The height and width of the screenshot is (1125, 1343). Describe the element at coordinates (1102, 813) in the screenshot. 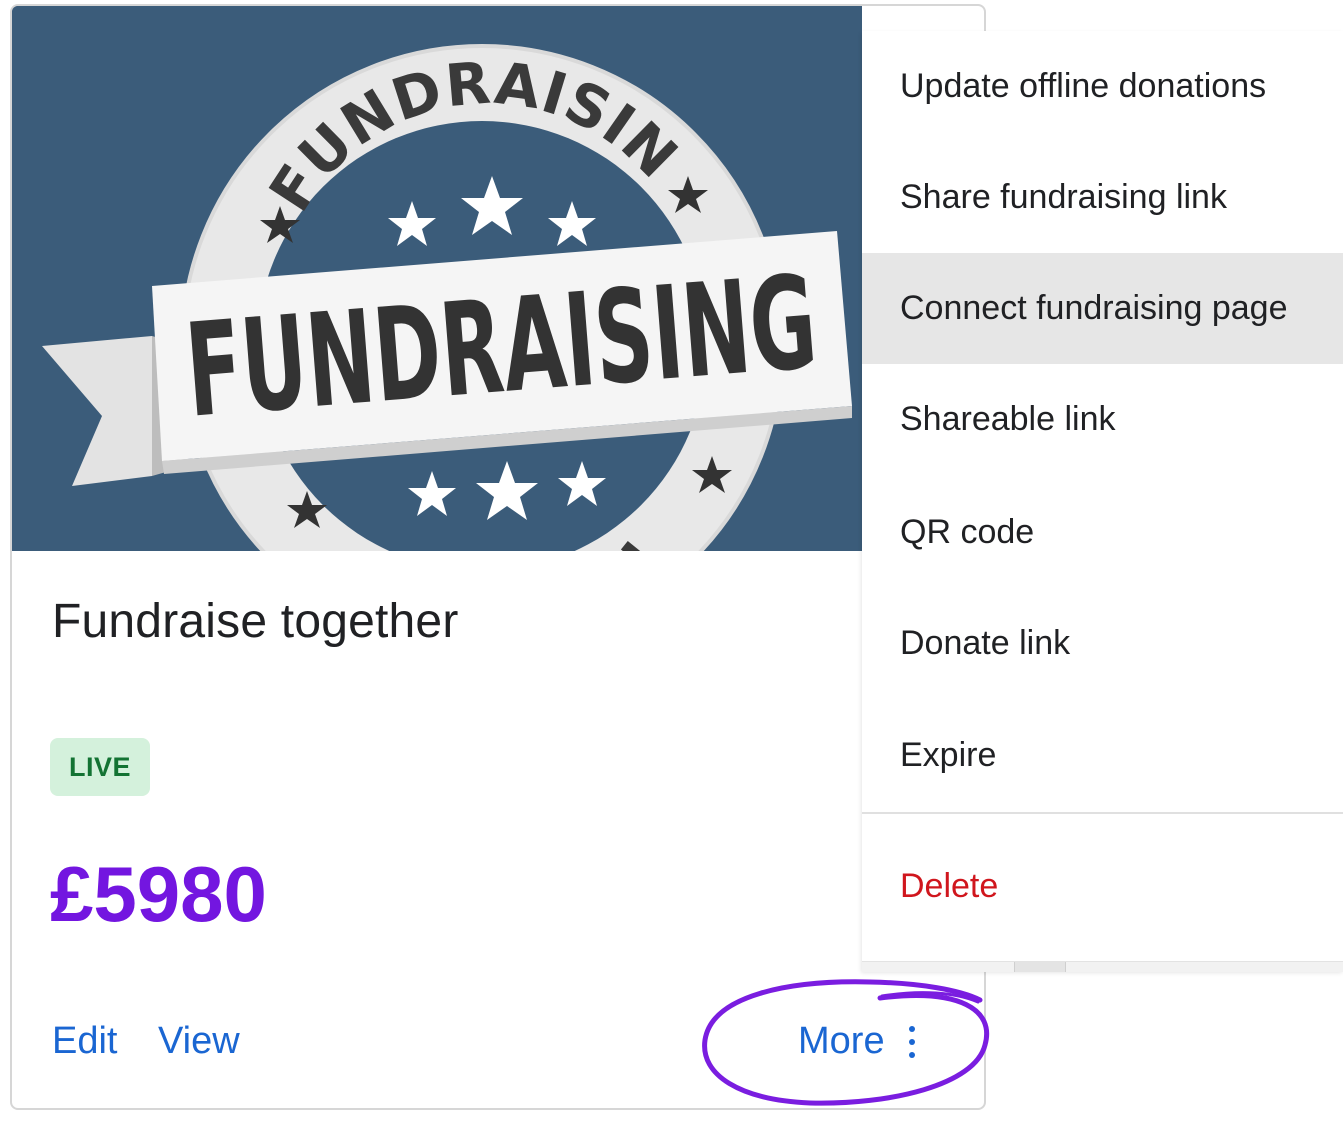

I see `menu-divider` at that location.